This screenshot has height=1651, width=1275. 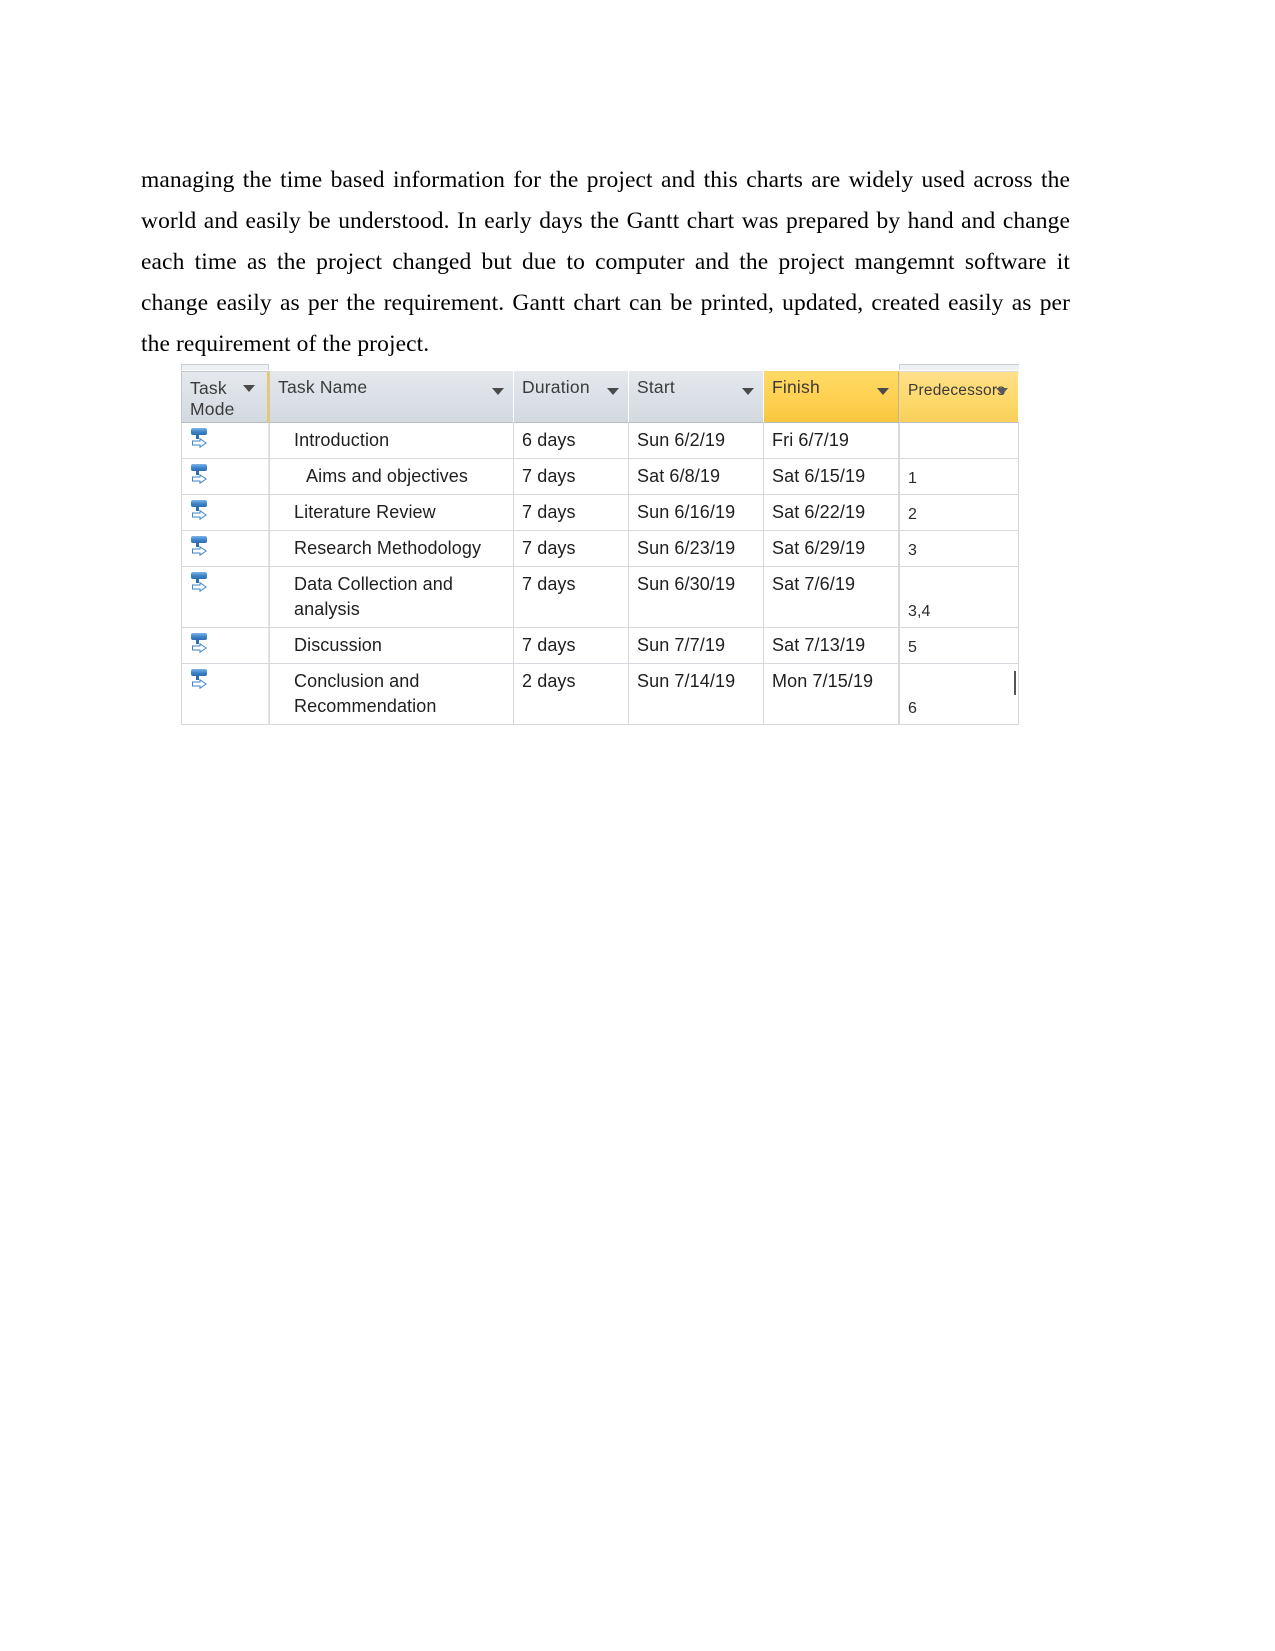 I want to click on column-header-start-label: Start, so click(x=656, y=387).